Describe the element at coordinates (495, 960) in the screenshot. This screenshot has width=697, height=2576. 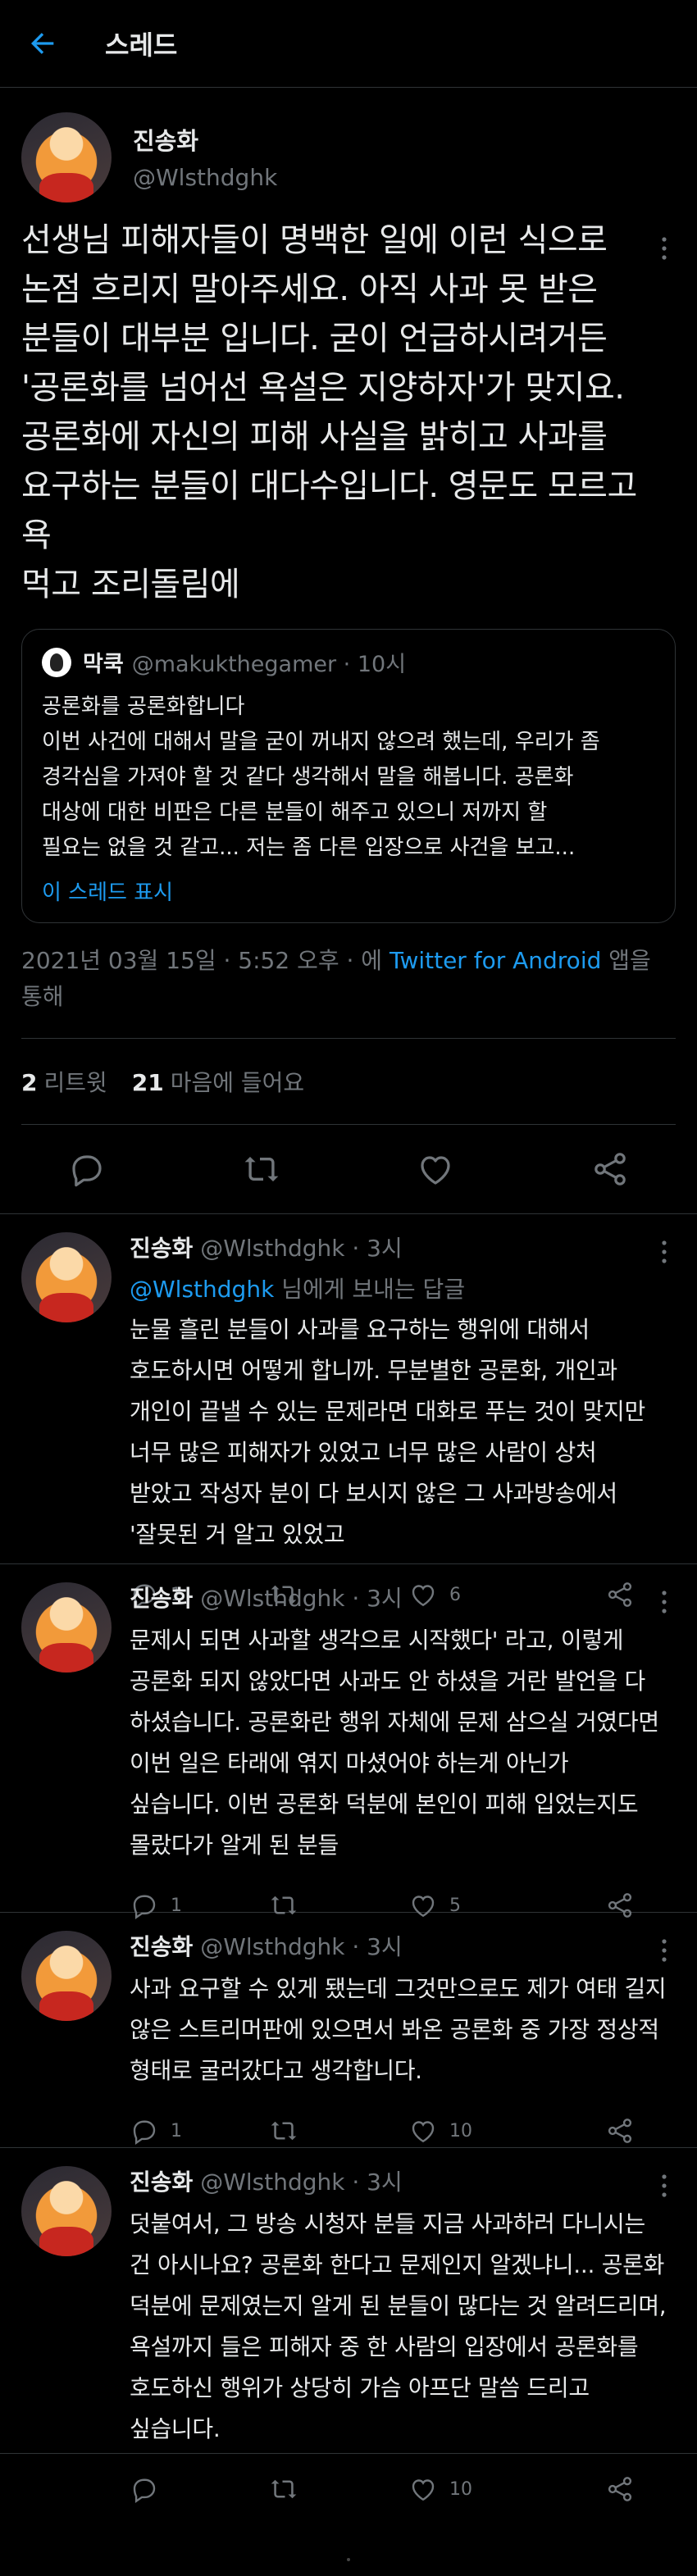
I see `source-link: Twitter for Android` at that location.